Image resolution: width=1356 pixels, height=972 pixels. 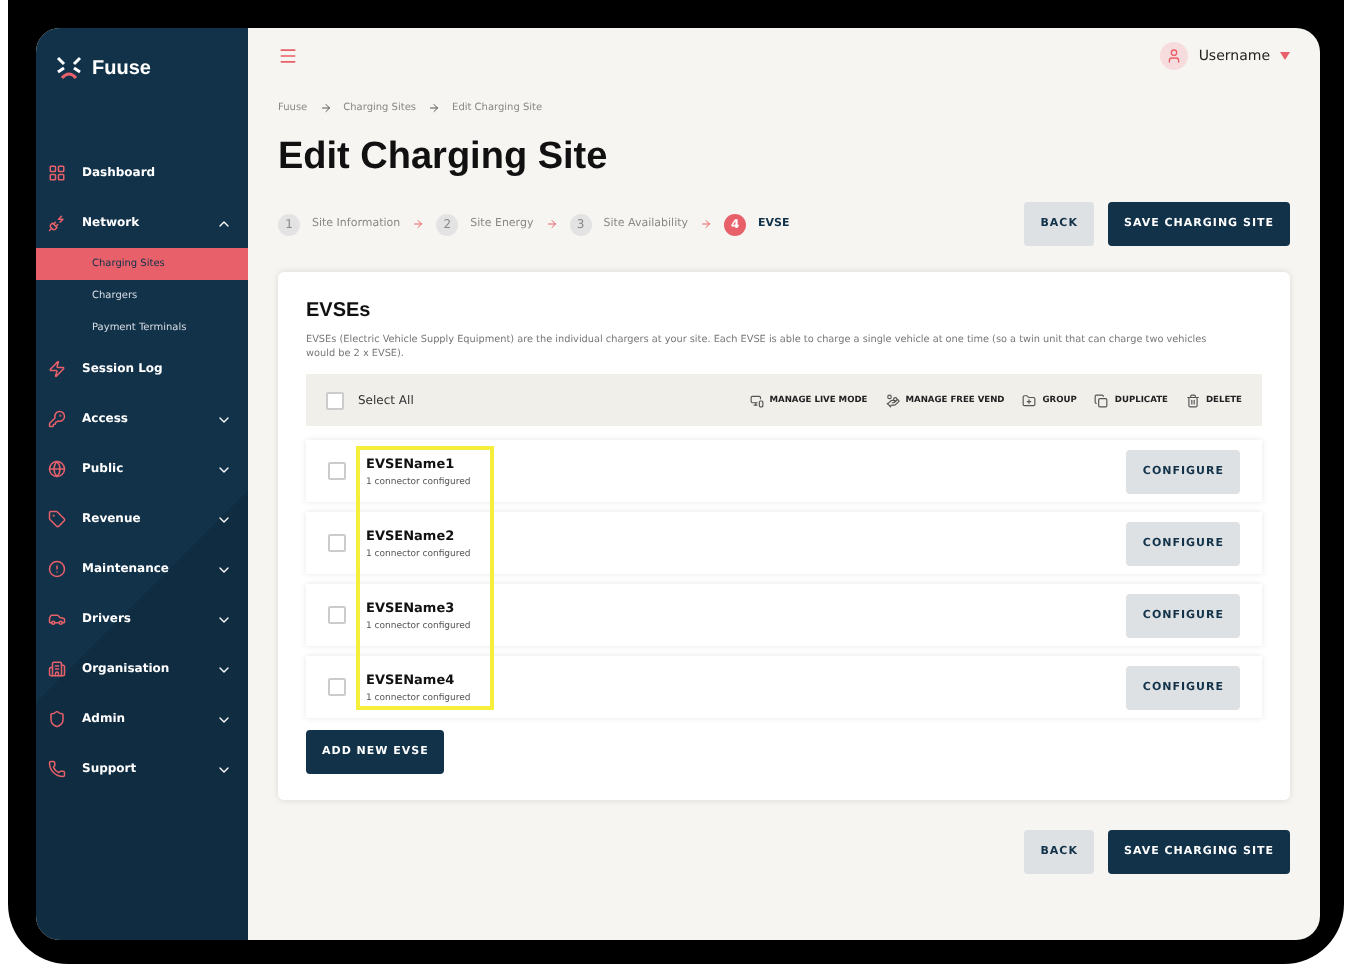 I want to click on copy-icon, so click(x=1101, y=400).